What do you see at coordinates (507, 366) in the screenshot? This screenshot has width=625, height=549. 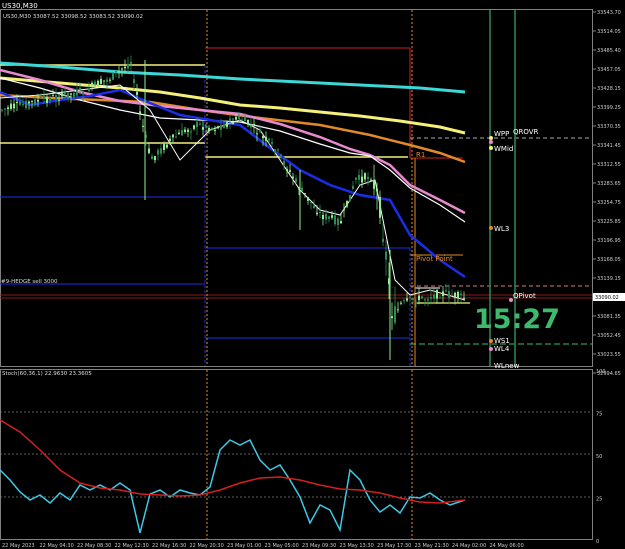 I see `wlnew-label: WLnew` at bounding box center [507, 366].